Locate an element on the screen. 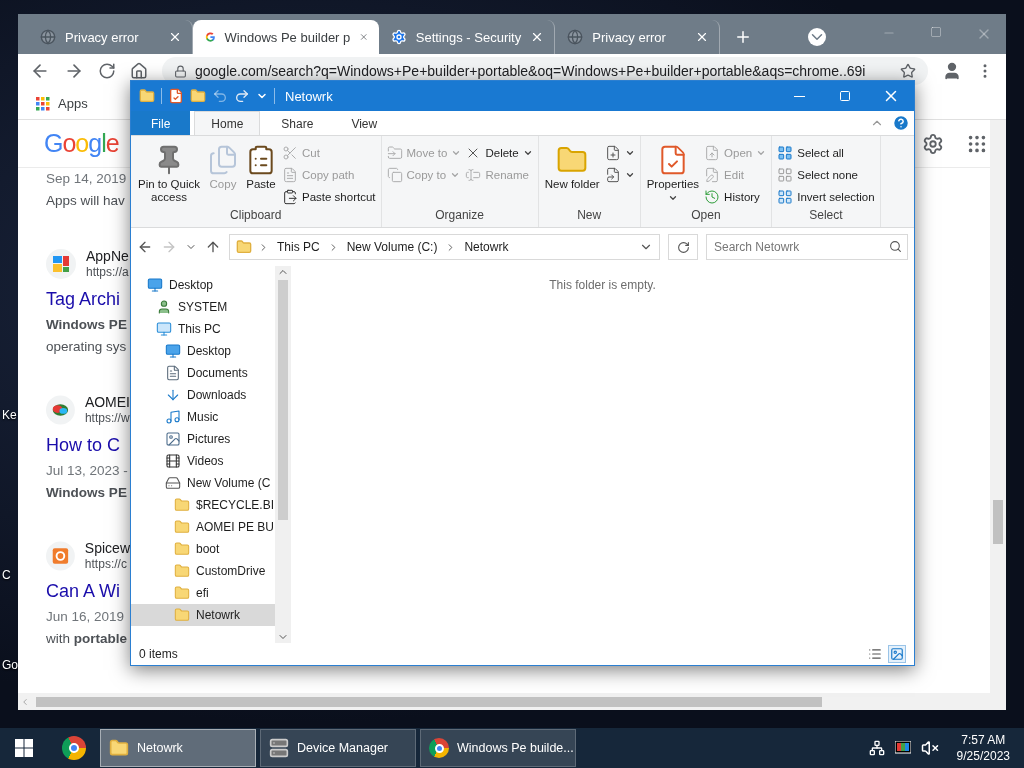 The width and height of the screenshot is (1024, 768). ribbon-button: Select all is located at coordinates (826, 153).